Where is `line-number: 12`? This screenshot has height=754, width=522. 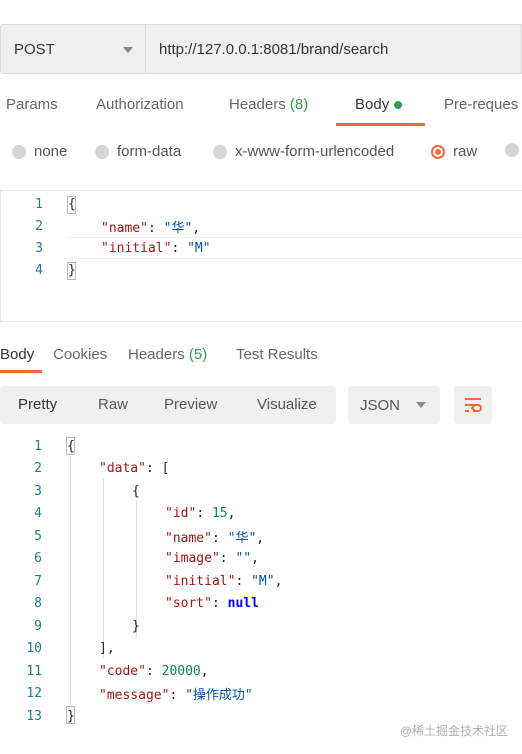
line-number: 12 is located at coordinates (34, 693).